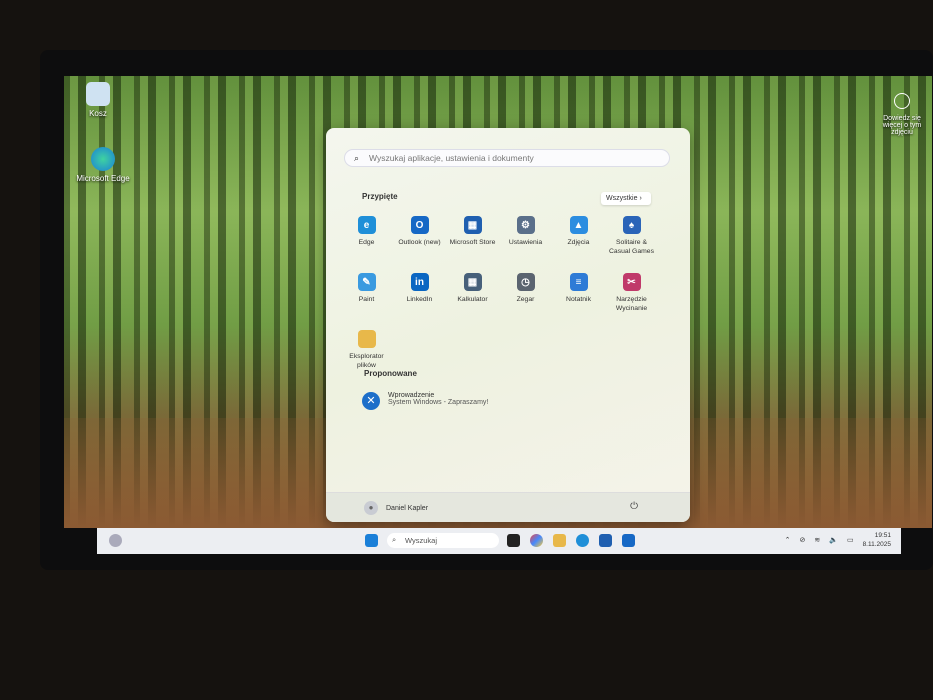 This screenshot has width=933, height=700. I want to click on user-name: Daniel Kapler, so click(407, 508).